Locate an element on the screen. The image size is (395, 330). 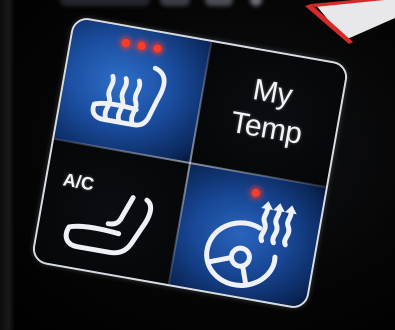
hazard-triangle-icon is located at coordinates (350, 22).